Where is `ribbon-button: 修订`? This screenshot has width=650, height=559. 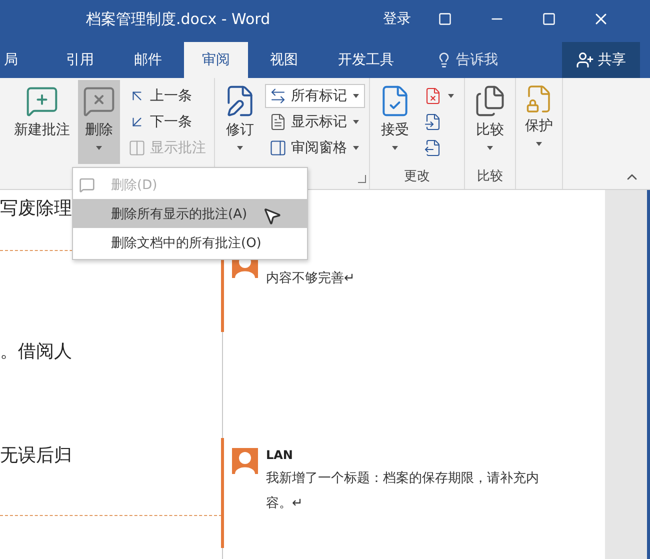
ribbon-button: 修订 is located at coordinates (240, 122).